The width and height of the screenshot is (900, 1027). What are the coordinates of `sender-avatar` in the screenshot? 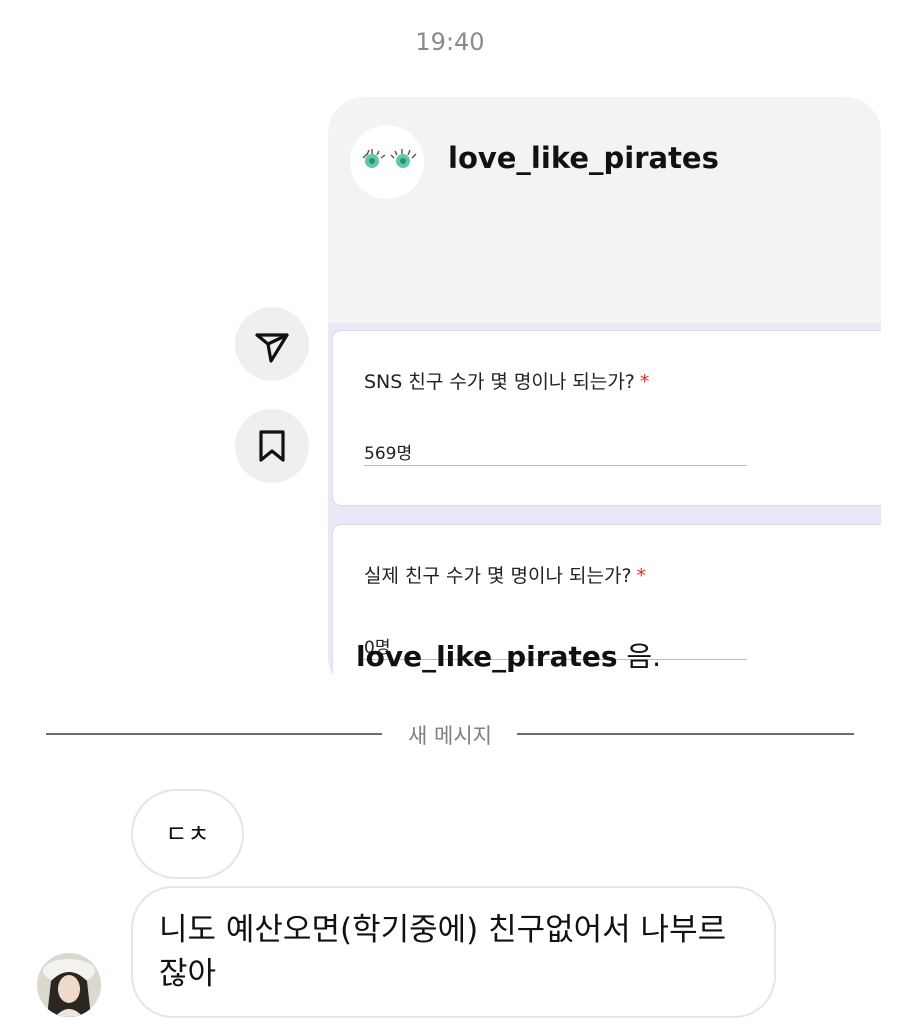 It's located at (69, 985).